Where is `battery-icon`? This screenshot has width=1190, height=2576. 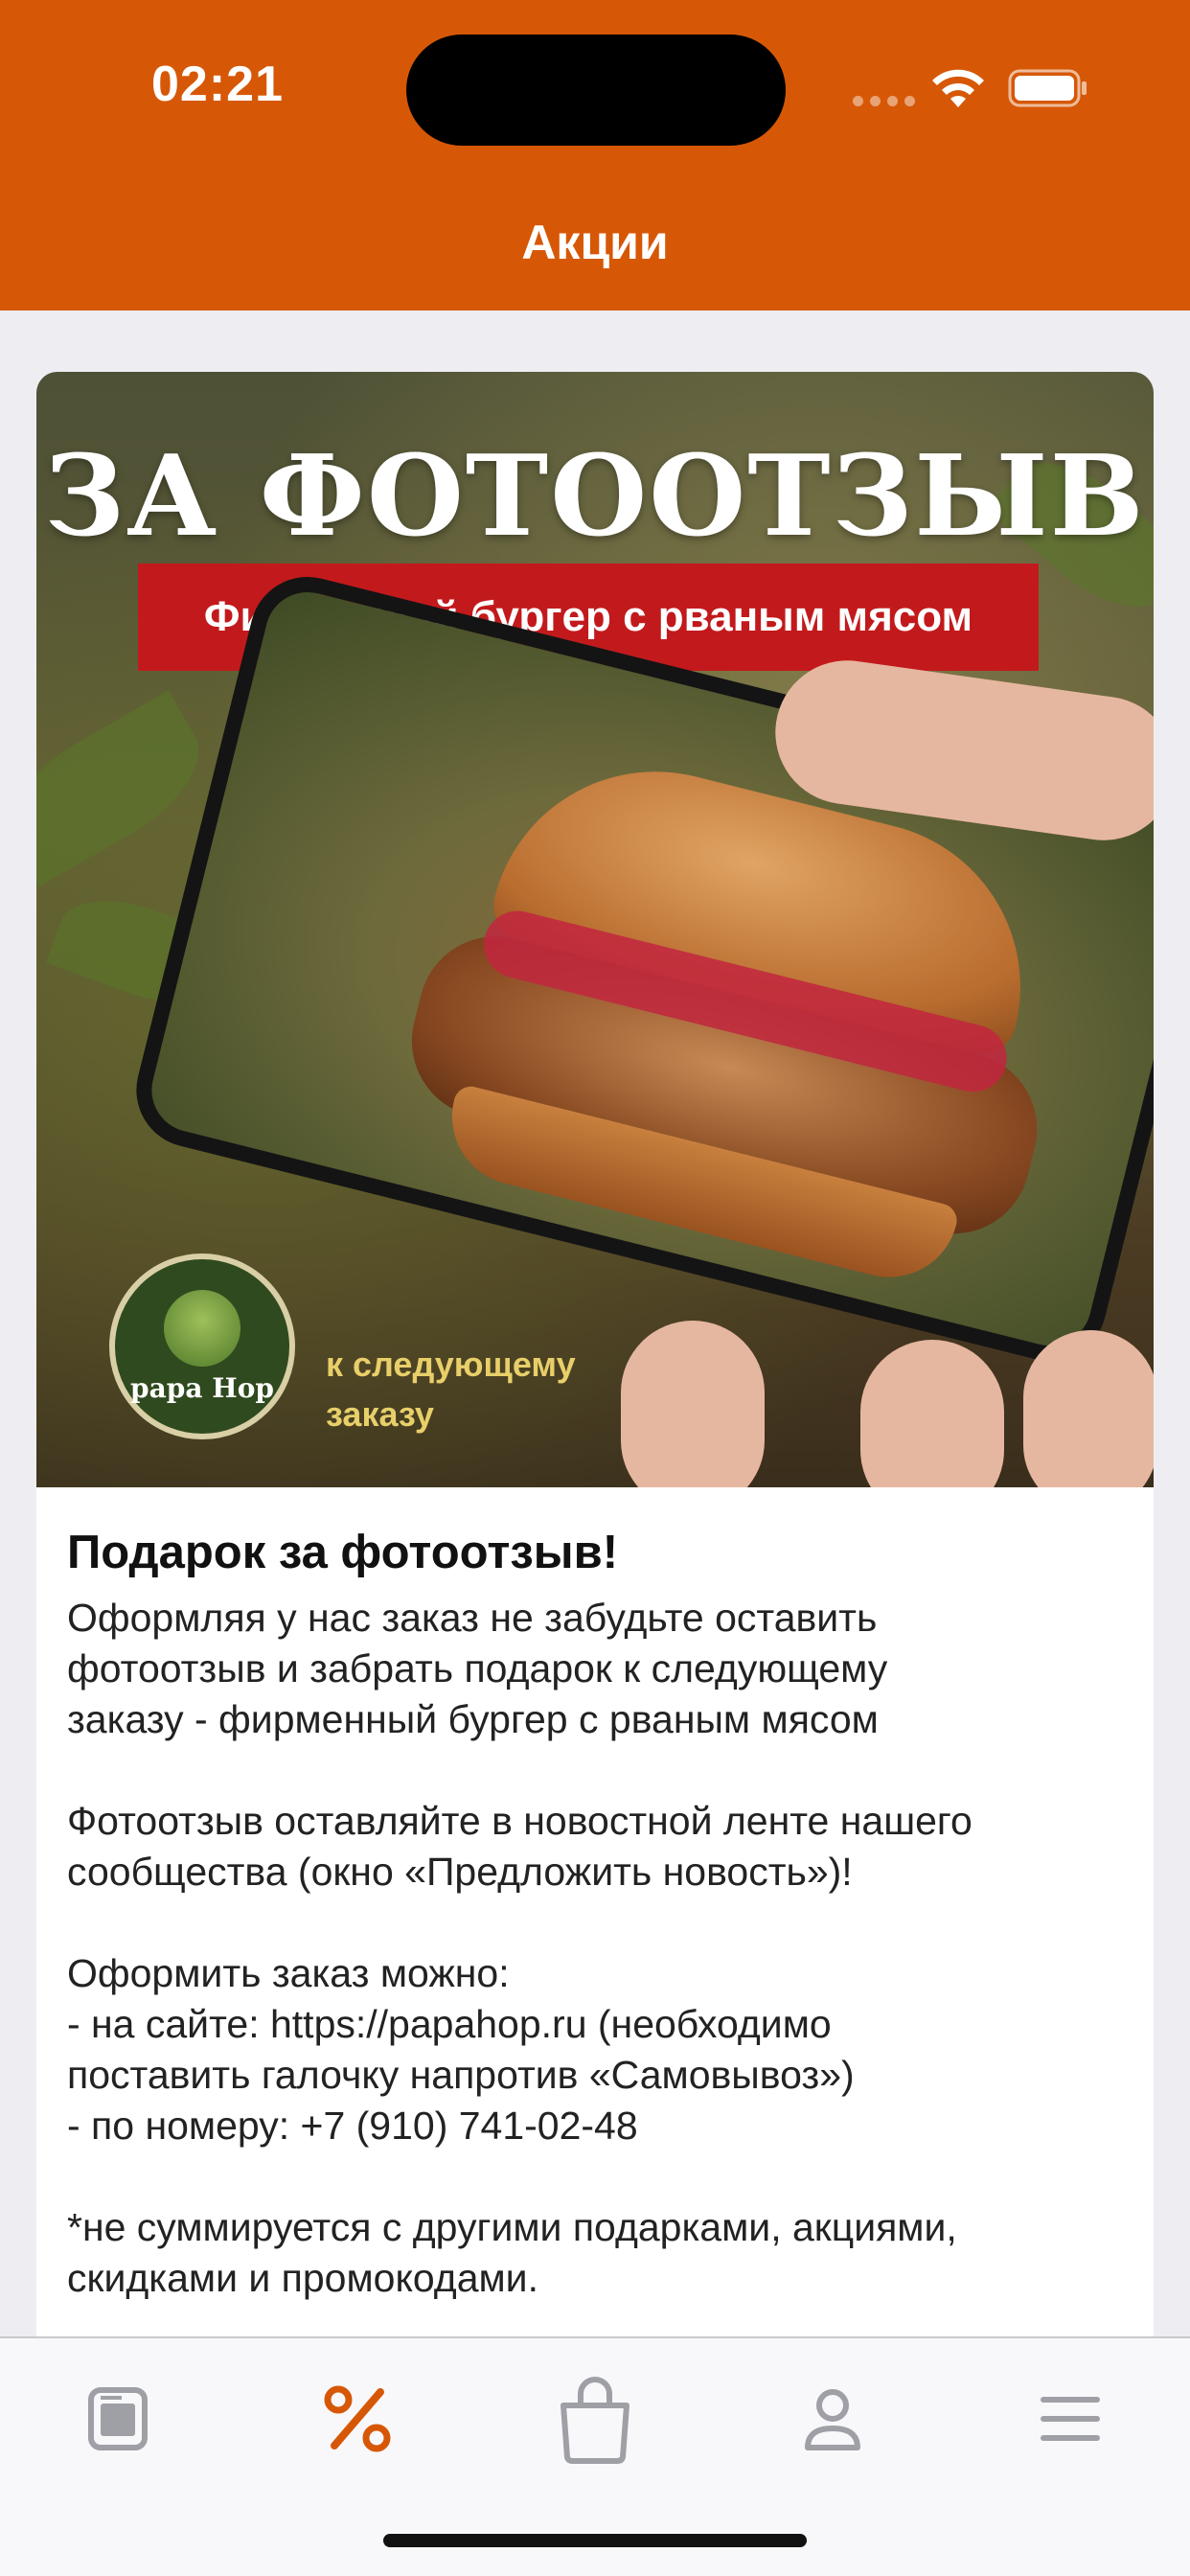 battery-icon is located at coordinates (1047, 88).